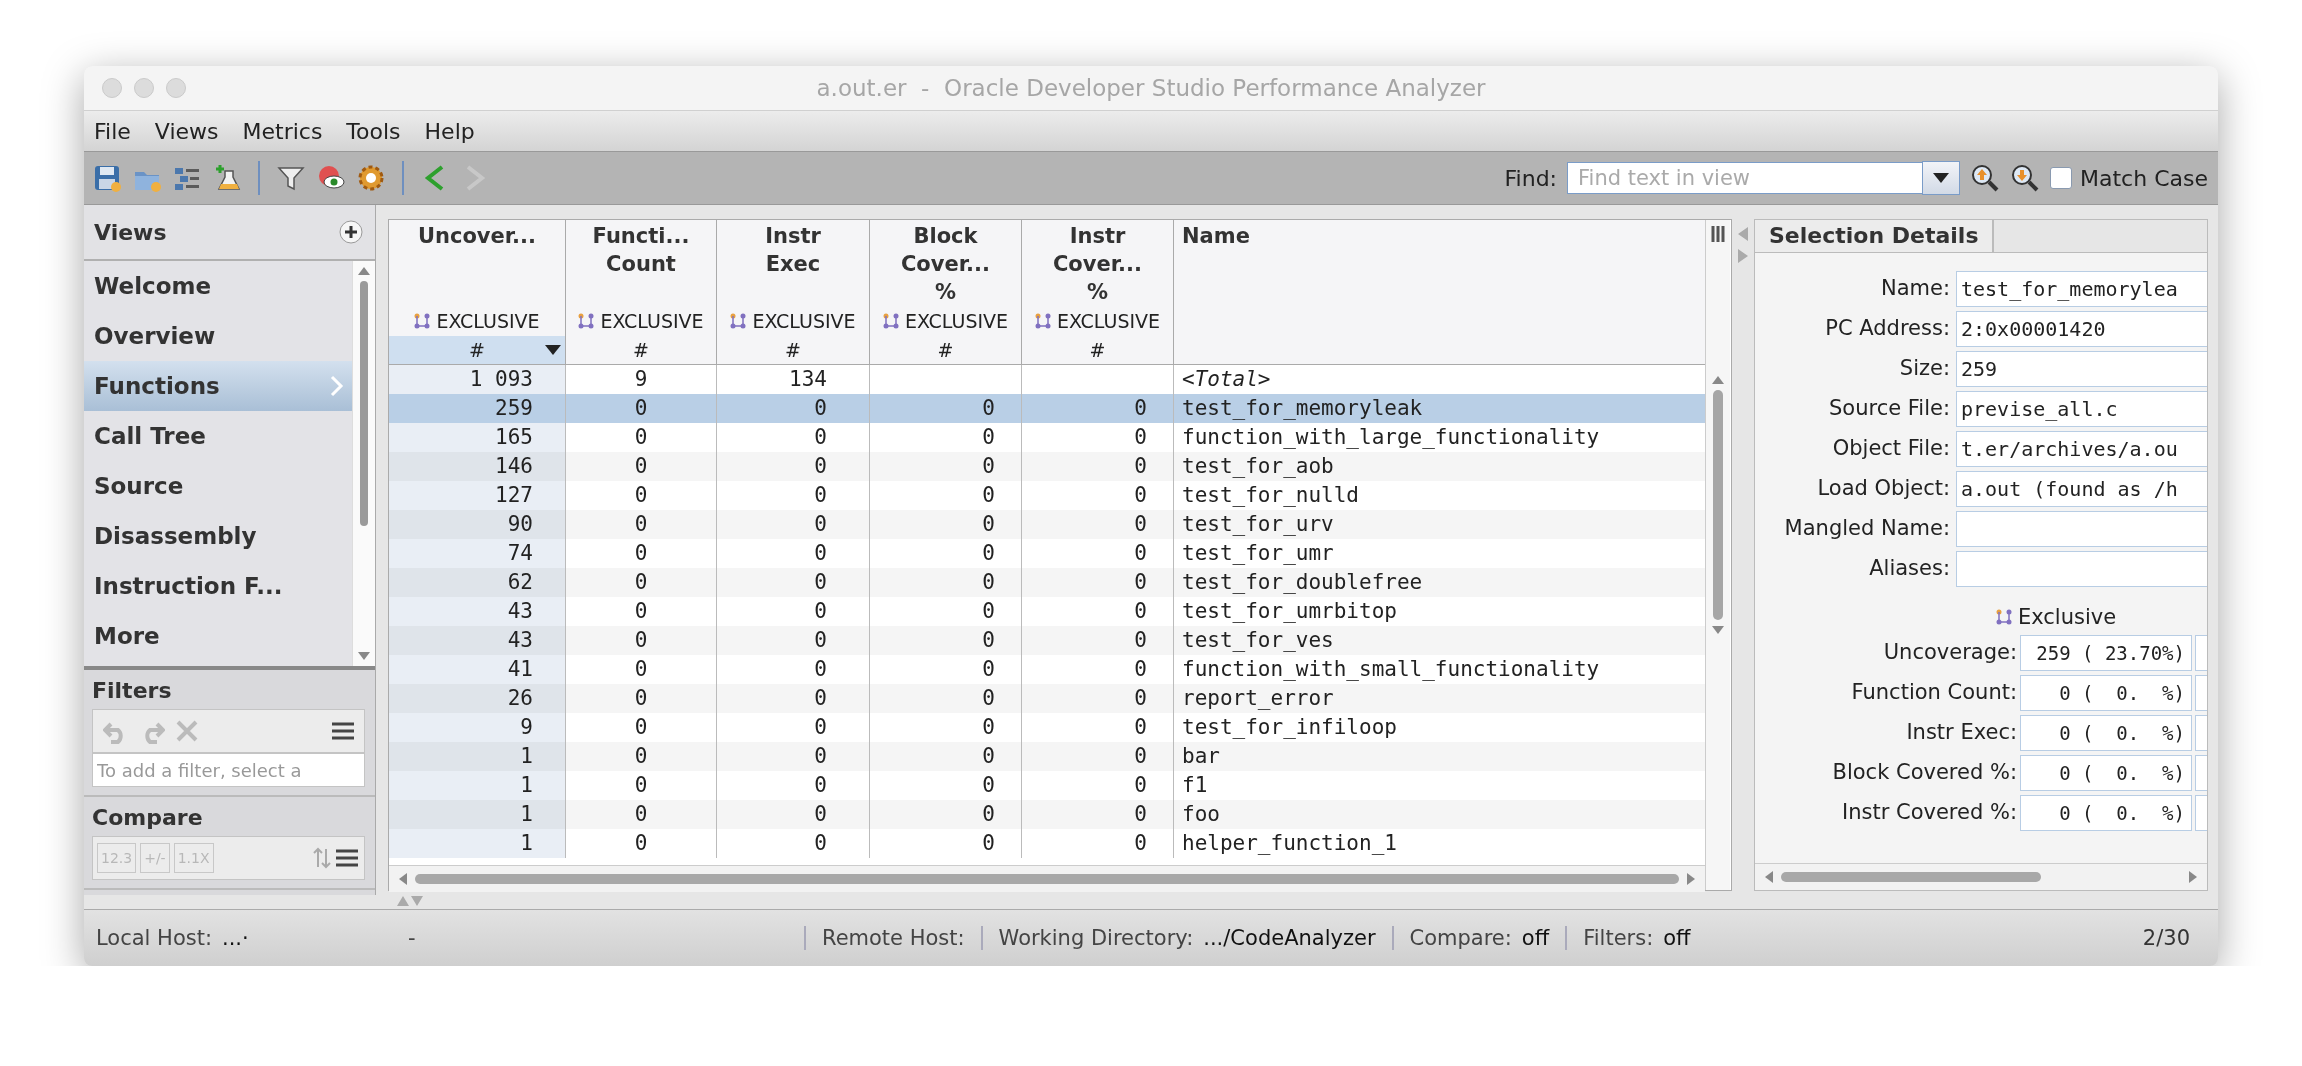 This screenshot has height=1066, width=2302. I want to click on metric-label: Uncoverage:, so click(1949, 652).